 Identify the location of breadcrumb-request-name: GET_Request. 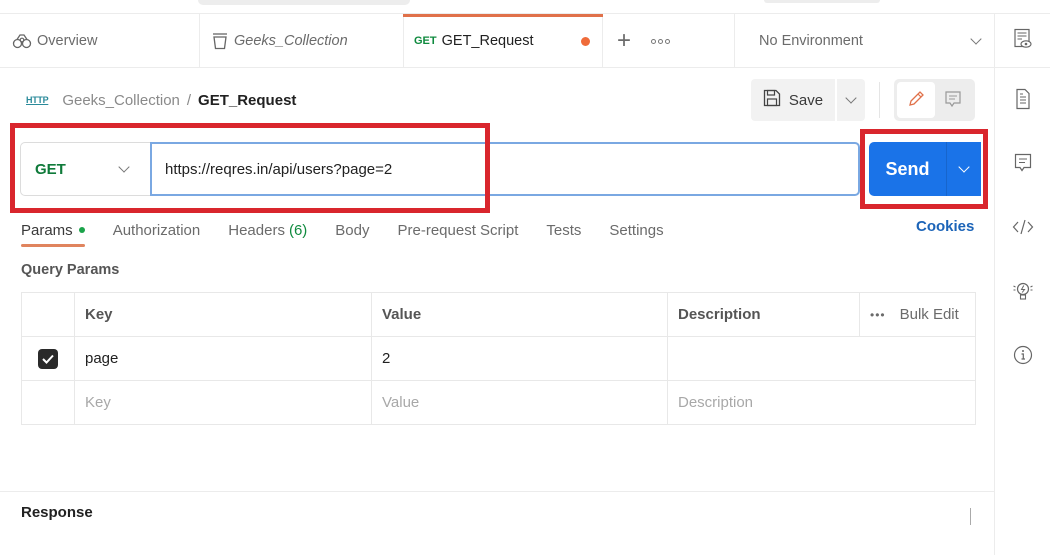
(247, 100).